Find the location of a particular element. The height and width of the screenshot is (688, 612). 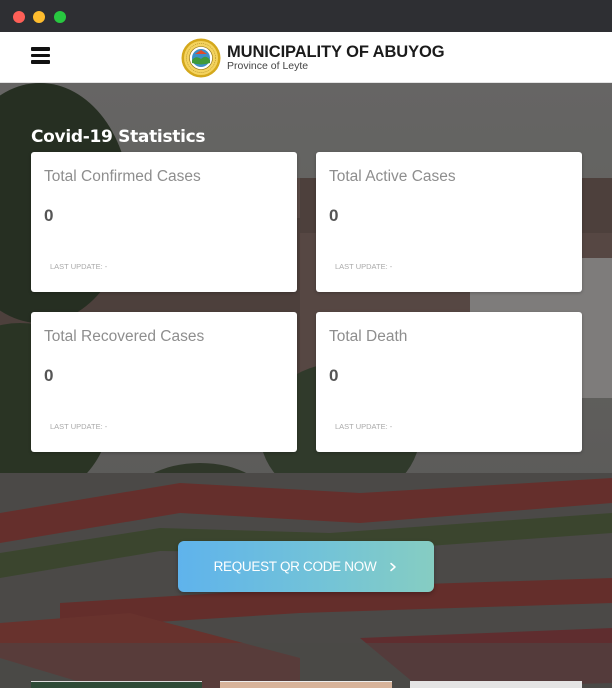

total-death-card: Total Death 0 LAST UPDATE: - is located at coordinates (449, 382).